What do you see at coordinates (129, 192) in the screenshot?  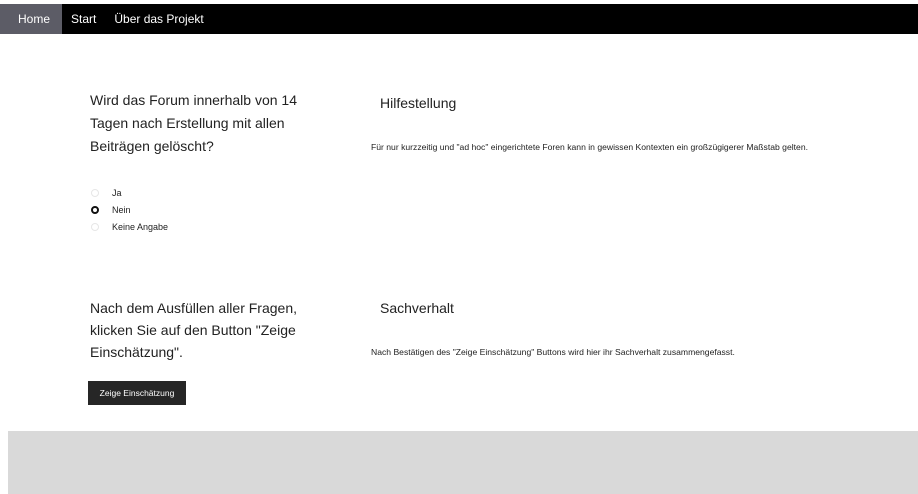 I see `option-ja: Ja` at bounding box center [129, 192].